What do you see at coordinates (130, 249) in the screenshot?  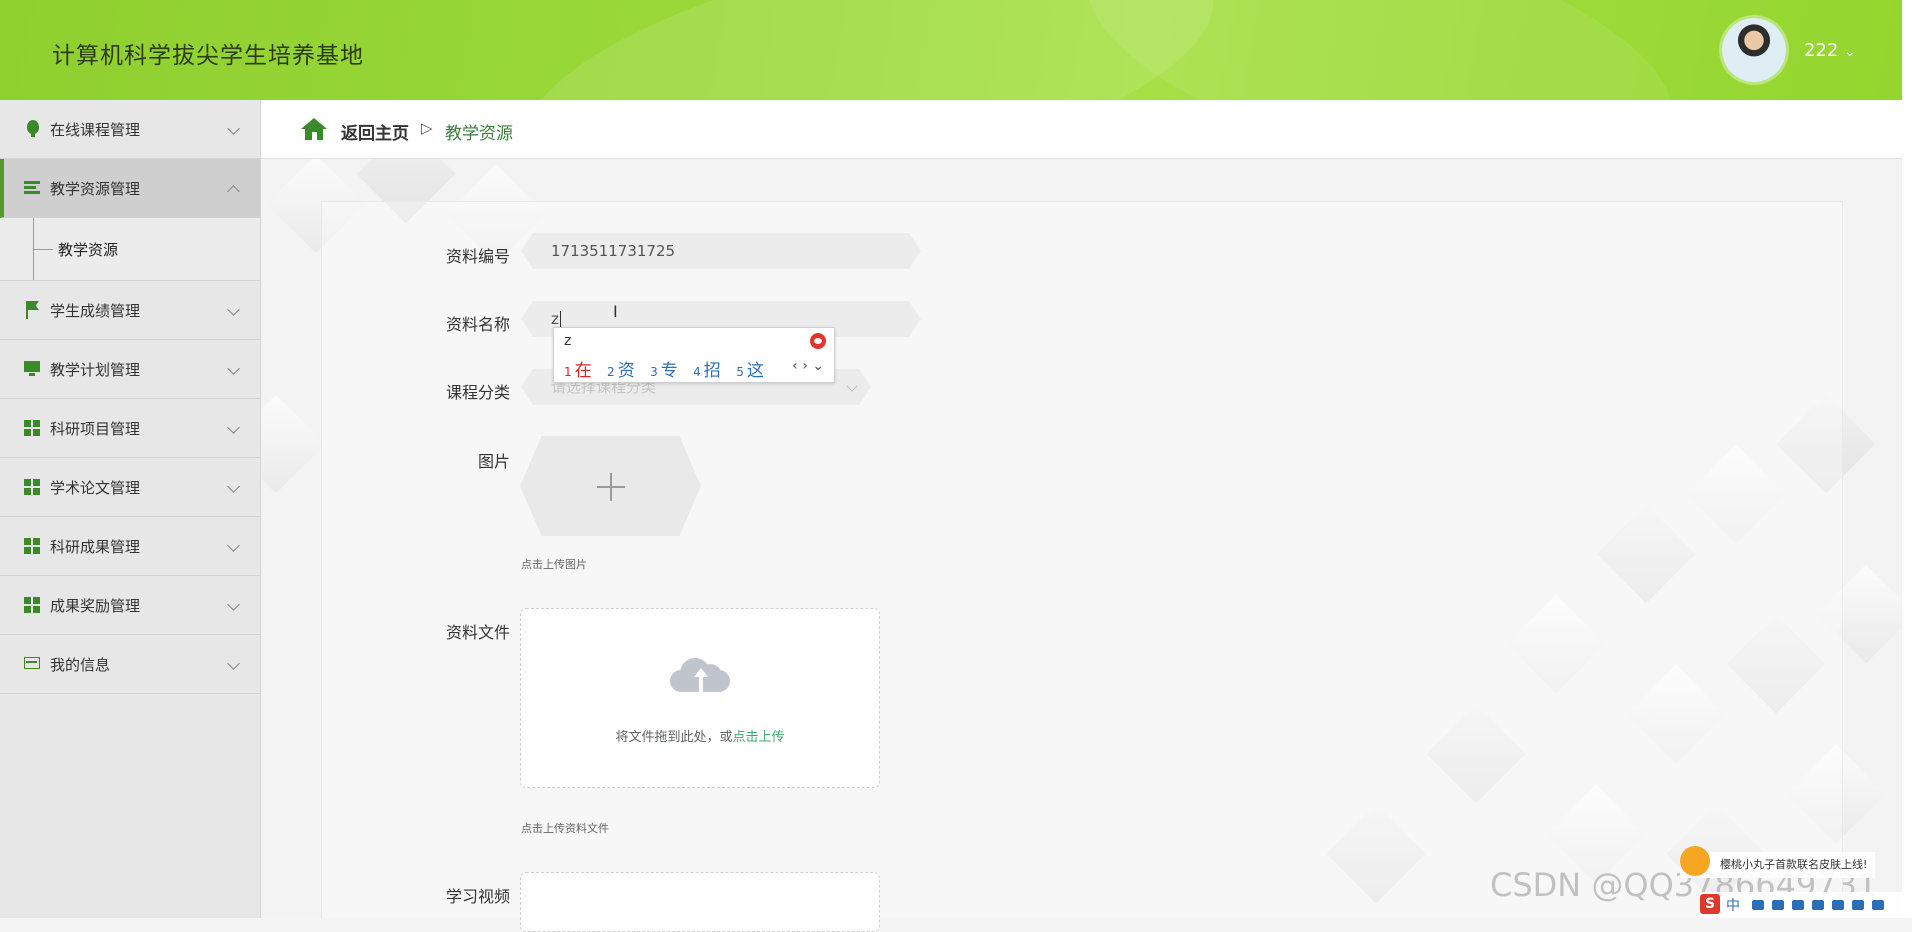 I see `sidebar-subitem-teaching-resource: 教学资源` at bounding box center [130, 249].